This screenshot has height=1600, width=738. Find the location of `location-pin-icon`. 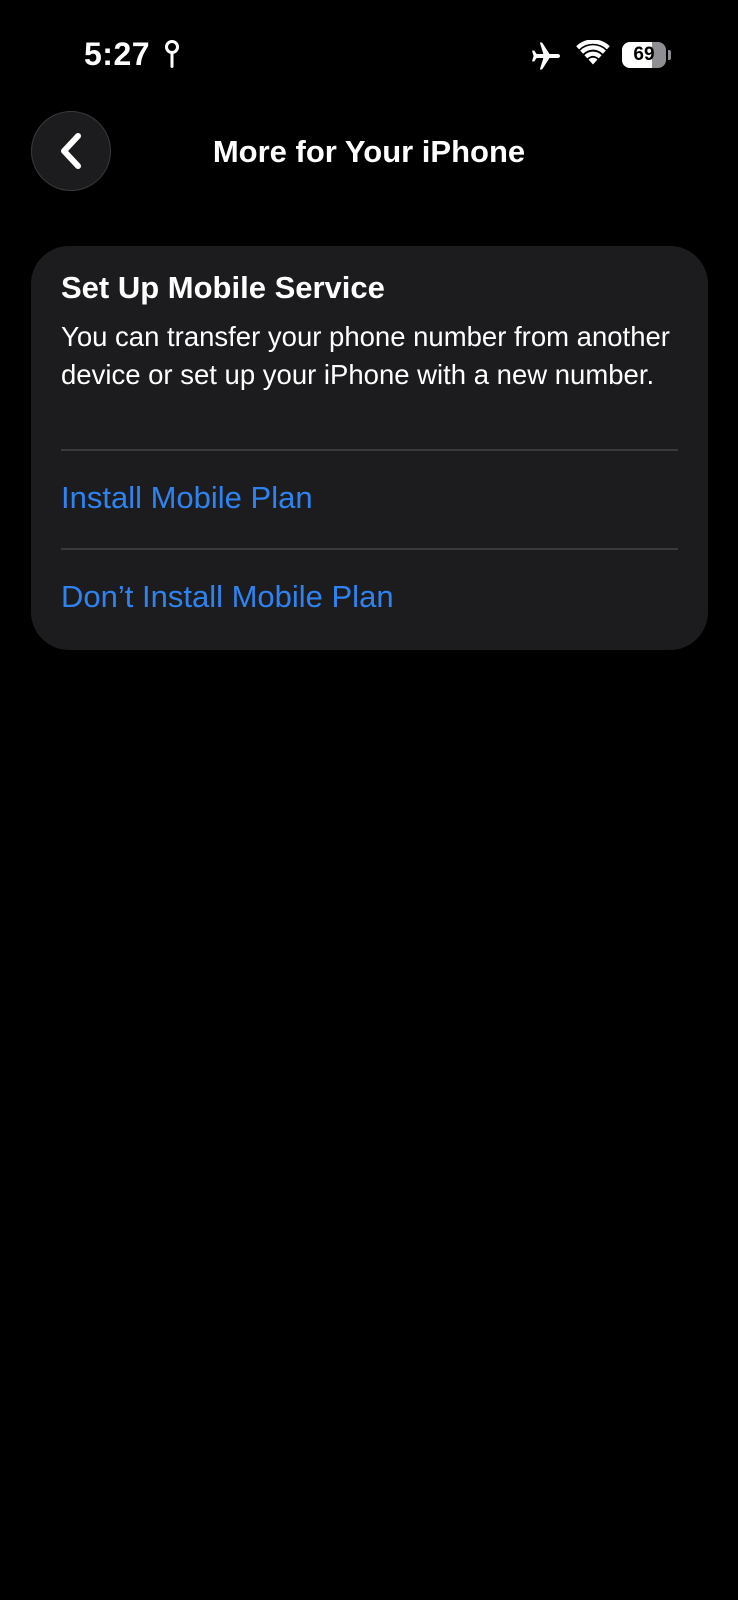

location-pin-icon is located at coordinates (172, 54).